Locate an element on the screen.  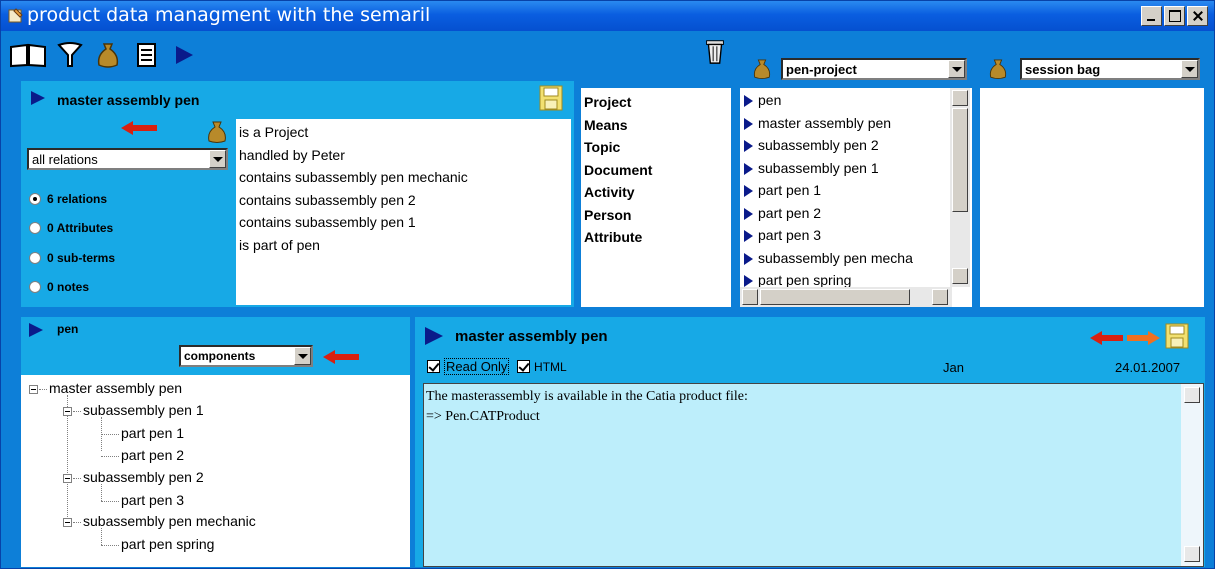
project-bag-select: pen-project is located at coordinates (874, 69).